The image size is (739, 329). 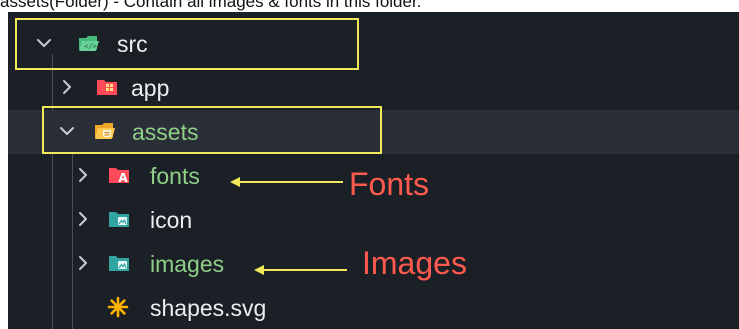 What do you see at coordinates (373, 307) in the screenshot?
I see `tree-row-shapes-svg: shapes.svg` at bounding box center [373, 307].